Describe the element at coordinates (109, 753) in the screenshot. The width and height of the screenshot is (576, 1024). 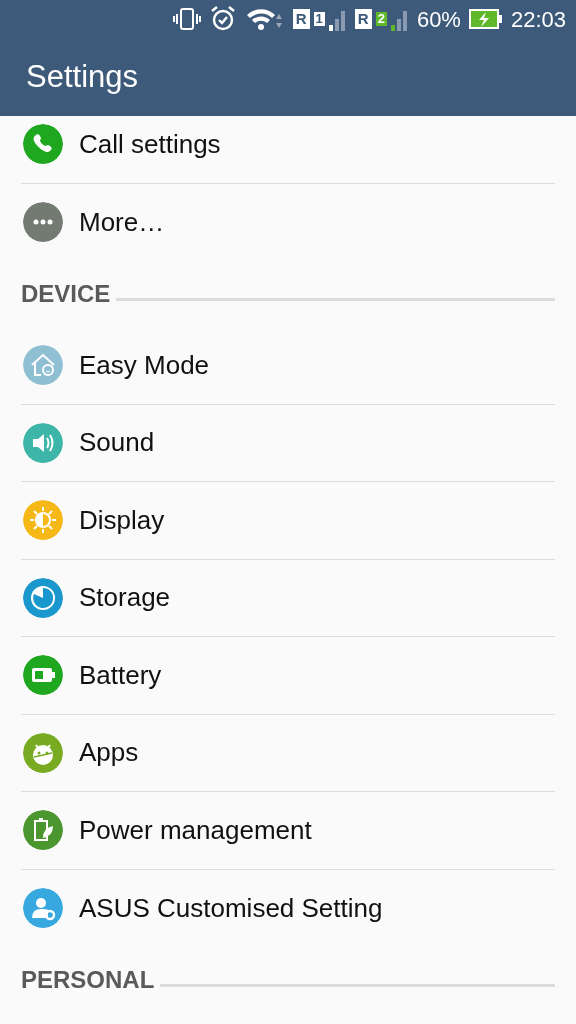
I see `item-label: Apps` at that location.